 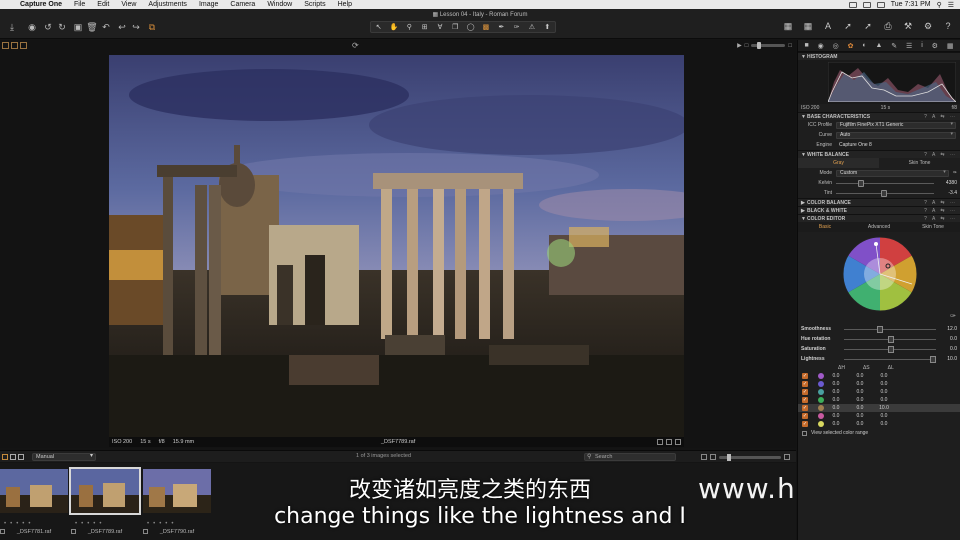 What do you see at coordinates (864, 45) in the screenshot?
I see `exposure-tab-icon: ◐` at bounding box center [864, 45].